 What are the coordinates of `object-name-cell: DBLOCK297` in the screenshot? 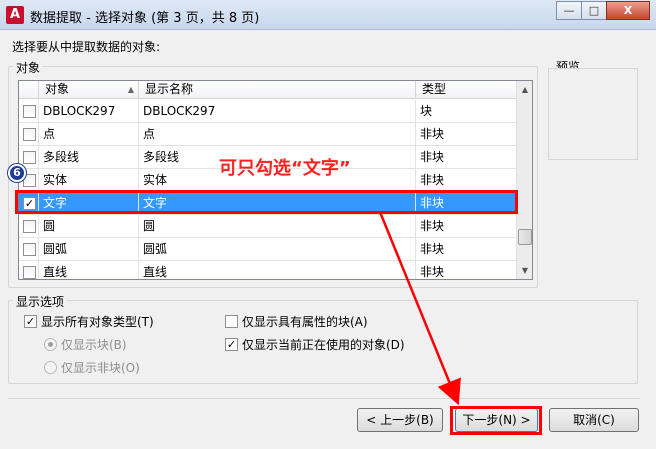 It's located at (89, 111).